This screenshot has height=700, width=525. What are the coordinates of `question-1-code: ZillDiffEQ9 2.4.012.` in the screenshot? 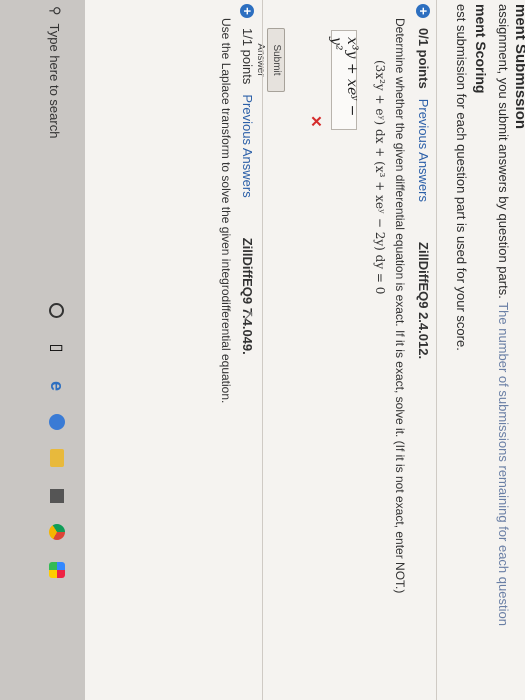 It's located at (423, 301).